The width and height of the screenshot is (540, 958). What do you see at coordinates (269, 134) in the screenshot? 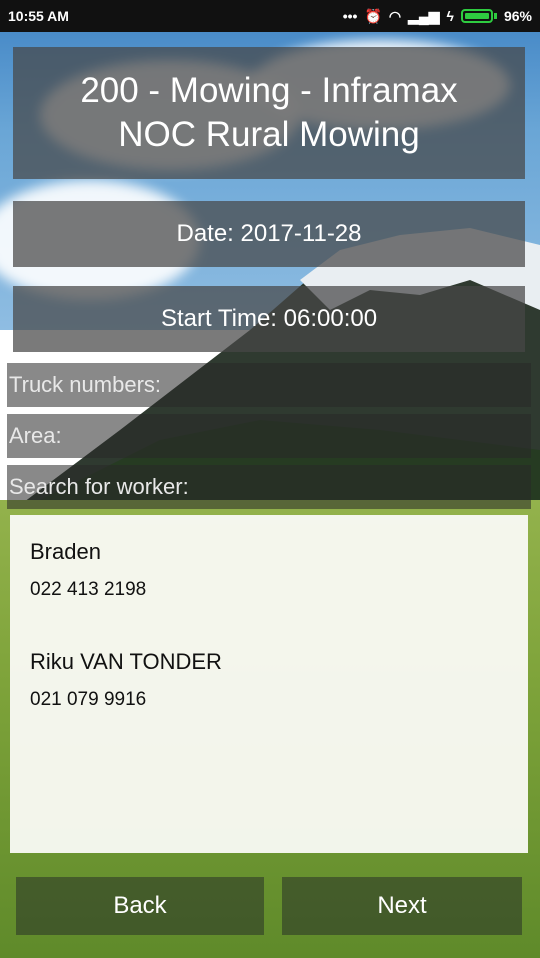
I see `title-line-2: NOC Rural Mowing` at bounding box center [269, 134].